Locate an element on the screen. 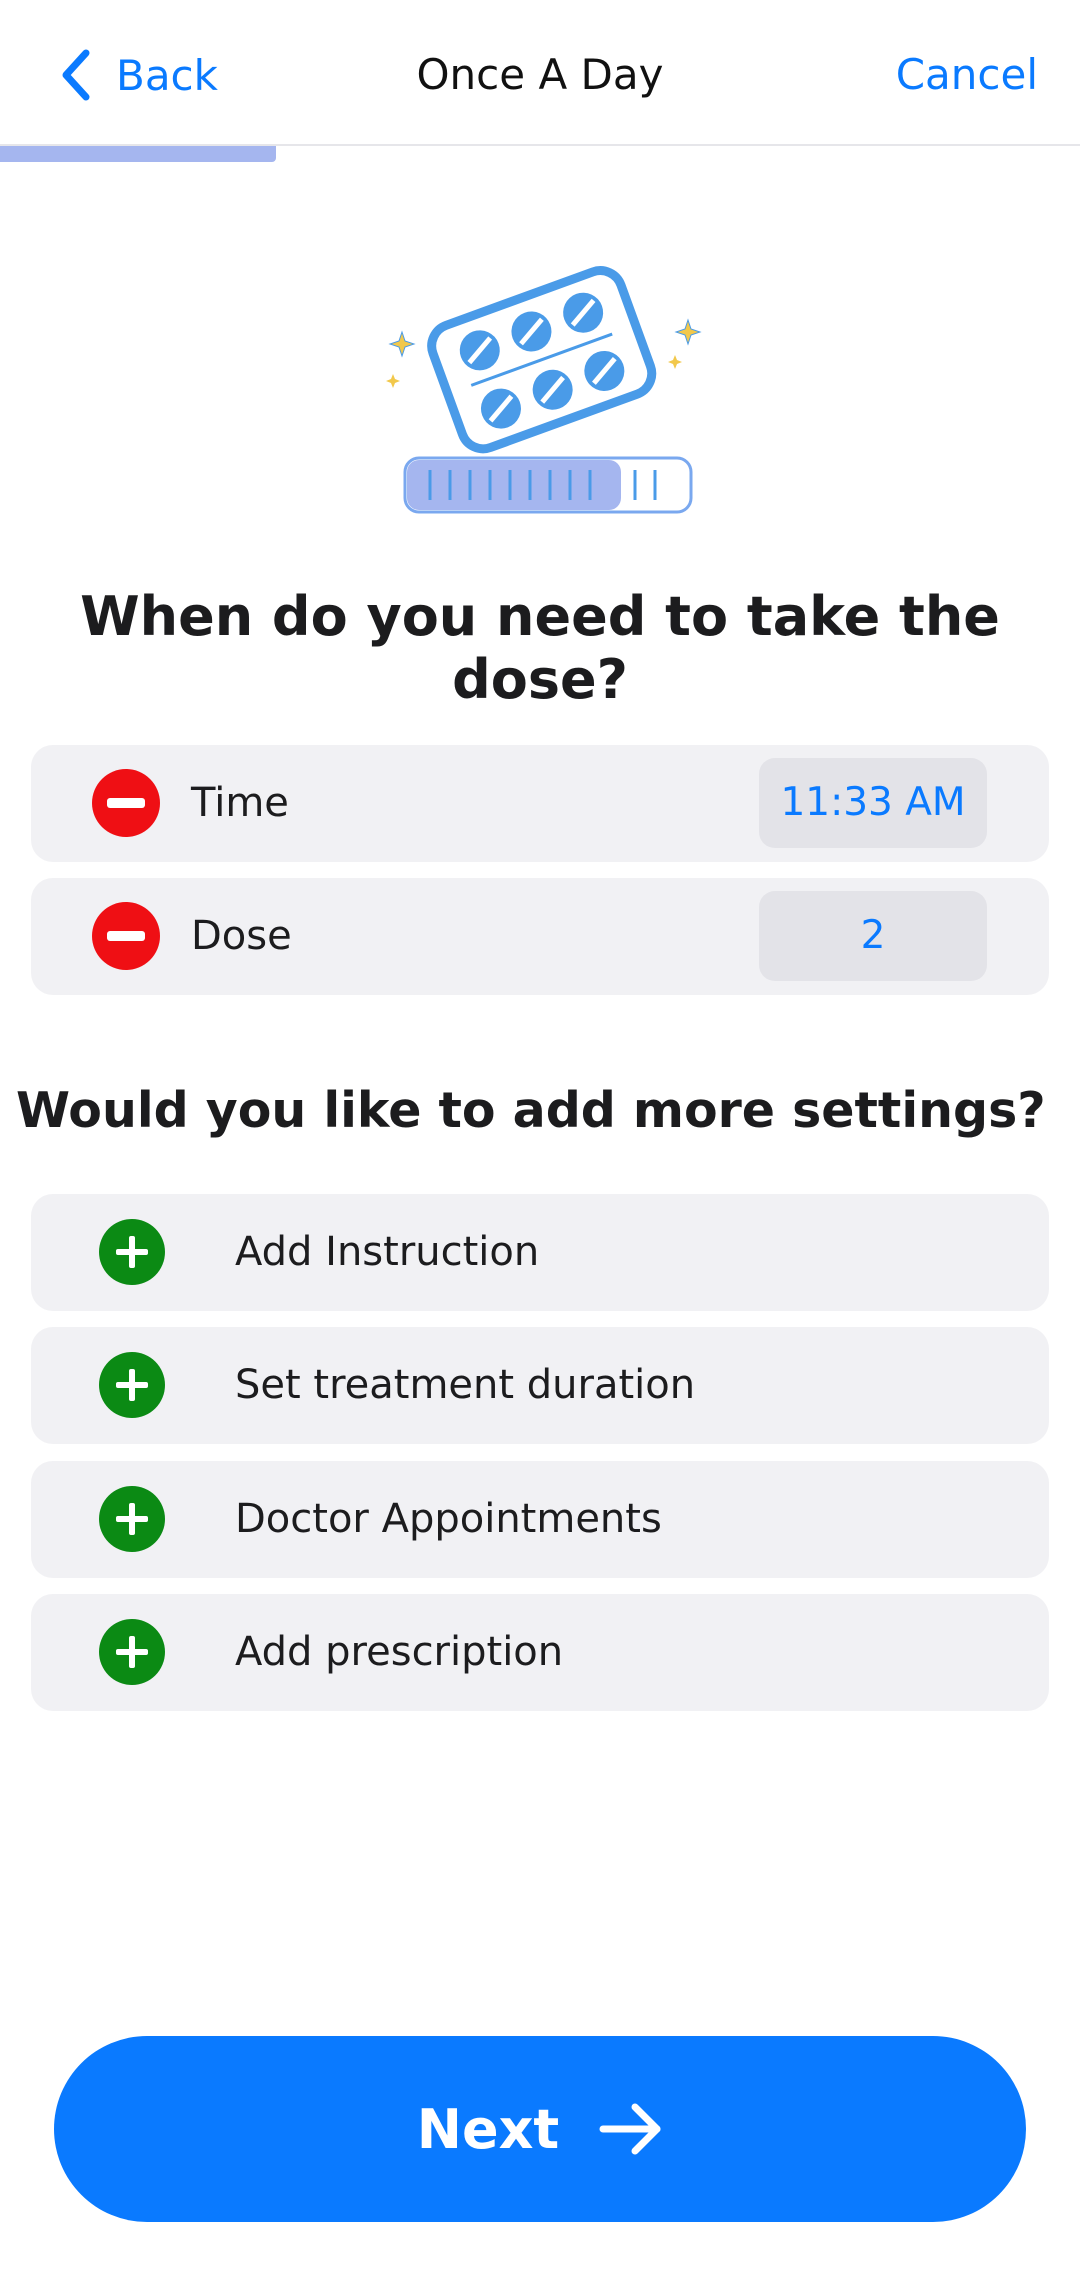 Image resolution: width=1080 pixels, height=2270 pixels. add-instruction-row: Add Instruction is located at coordinates (540, 1252).